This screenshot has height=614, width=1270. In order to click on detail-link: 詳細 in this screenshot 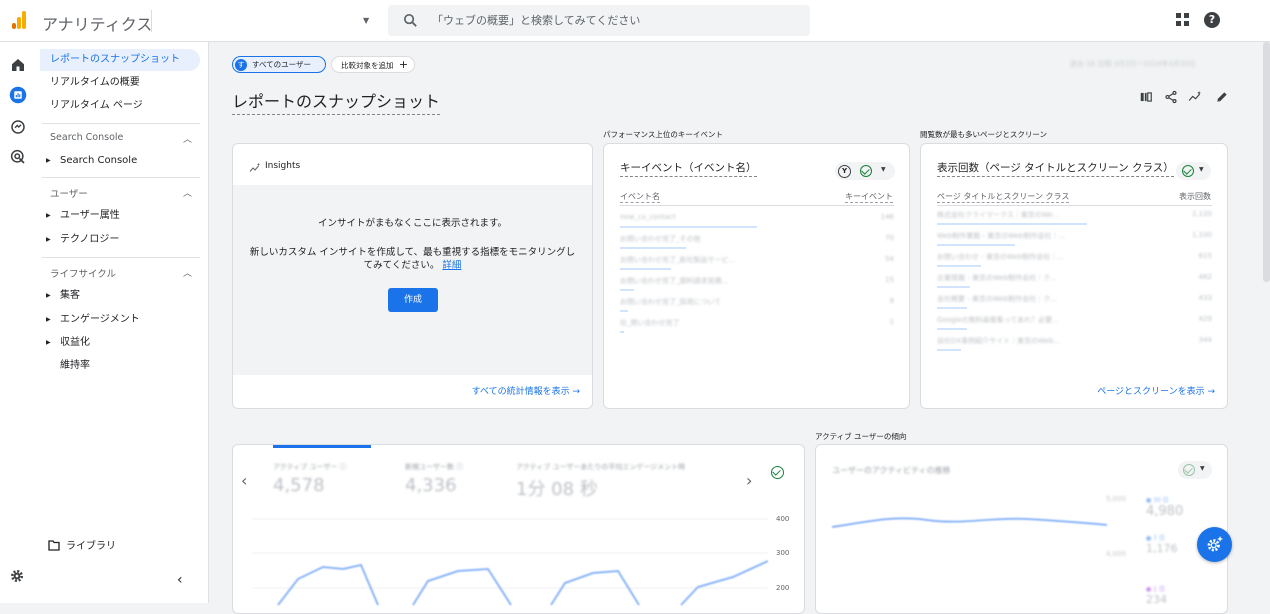, I will do `click(451, 265)`.